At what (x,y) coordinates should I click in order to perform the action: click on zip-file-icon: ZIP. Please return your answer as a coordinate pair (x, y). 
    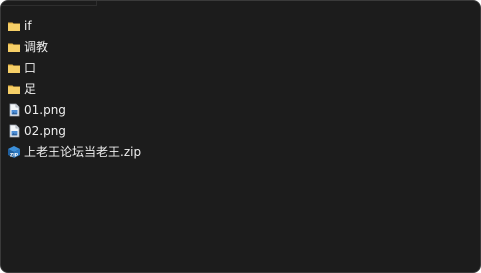
    Looking at the image, I should click on (14, 152).